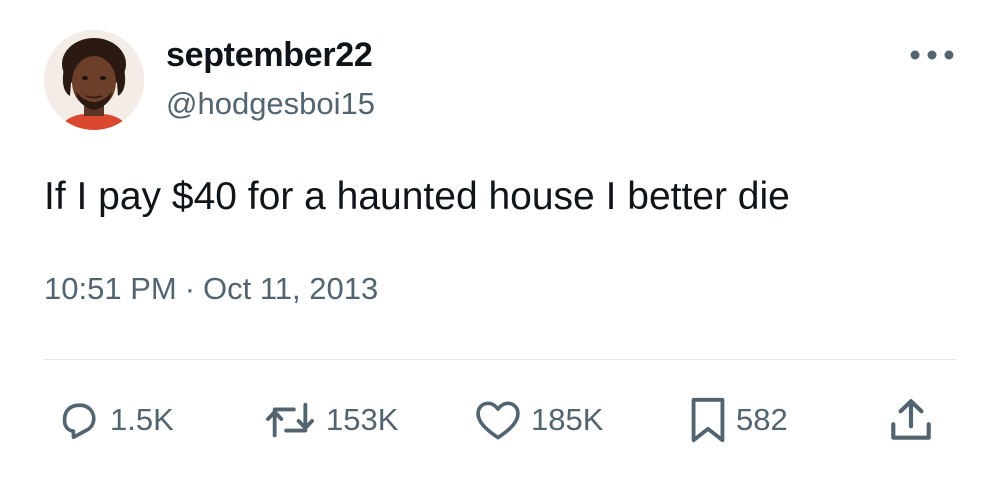 Image resolution: width=1000 pixels, height=478 pixels. What do you see at coordinates (708, 420) in the screenshot?
I see `bookmark-icon` at bounding box center [708, 420].